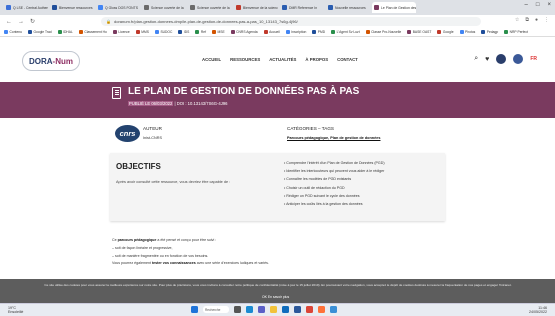 The width and height of the screenshot is (555, 316). Describe the element at coordinates (538, 5) in the screenshot. I see `maximize-button: □` at that location.